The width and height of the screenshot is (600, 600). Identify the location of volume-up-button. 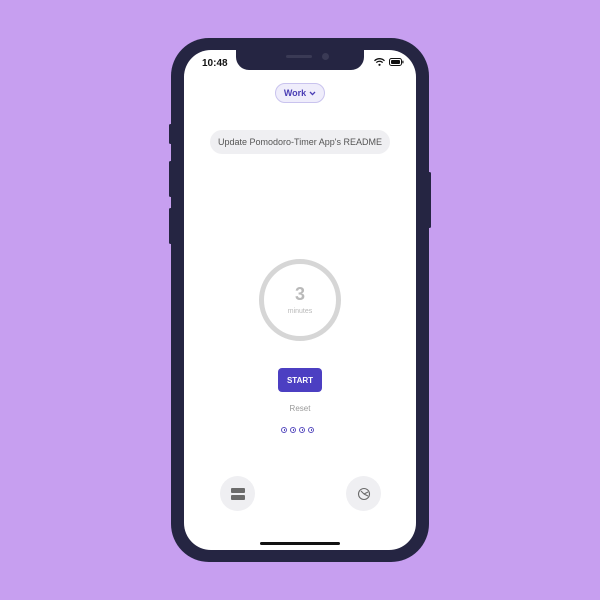
(170, 179).